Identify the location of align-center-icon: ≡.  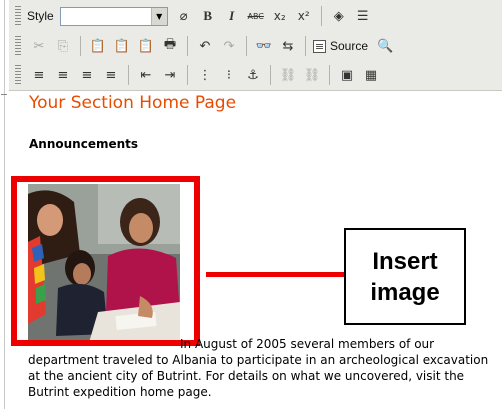
(63, 75).